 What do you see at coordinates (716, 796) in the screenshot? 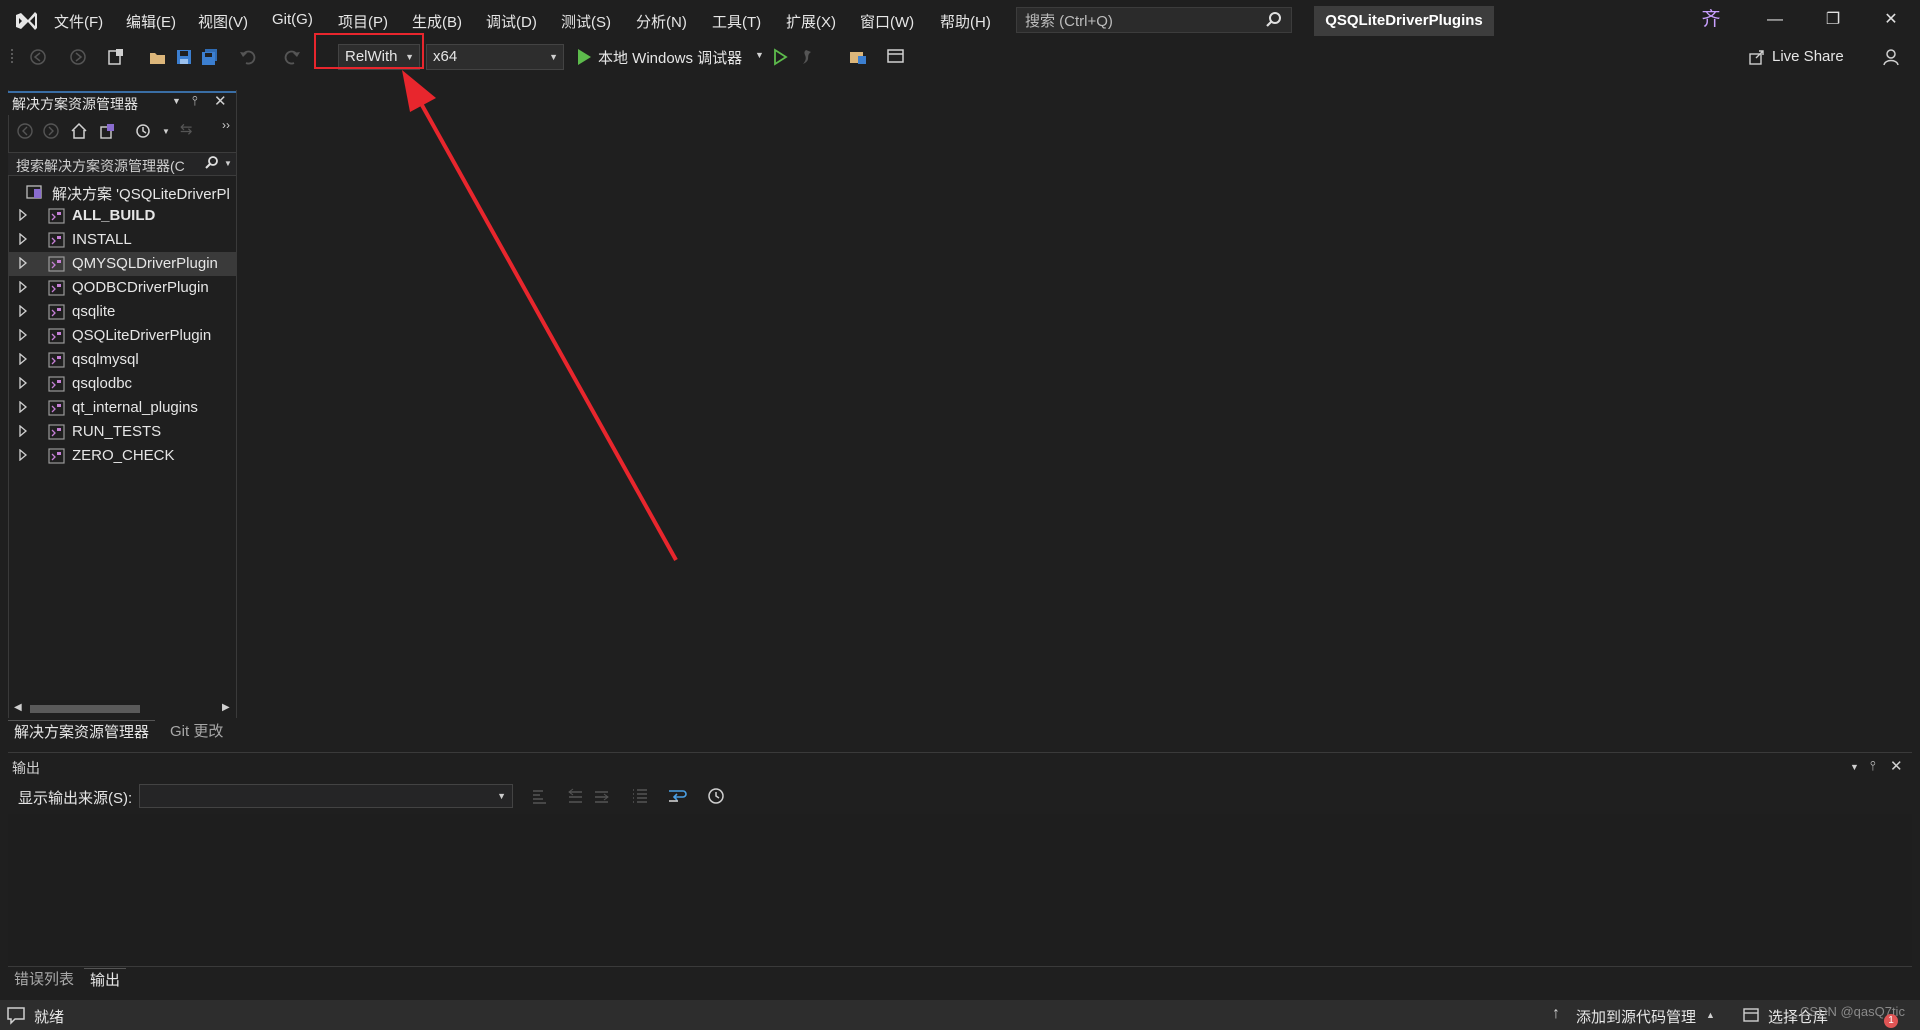
I see `timestamp-icon` at bounding box center [716, 796].